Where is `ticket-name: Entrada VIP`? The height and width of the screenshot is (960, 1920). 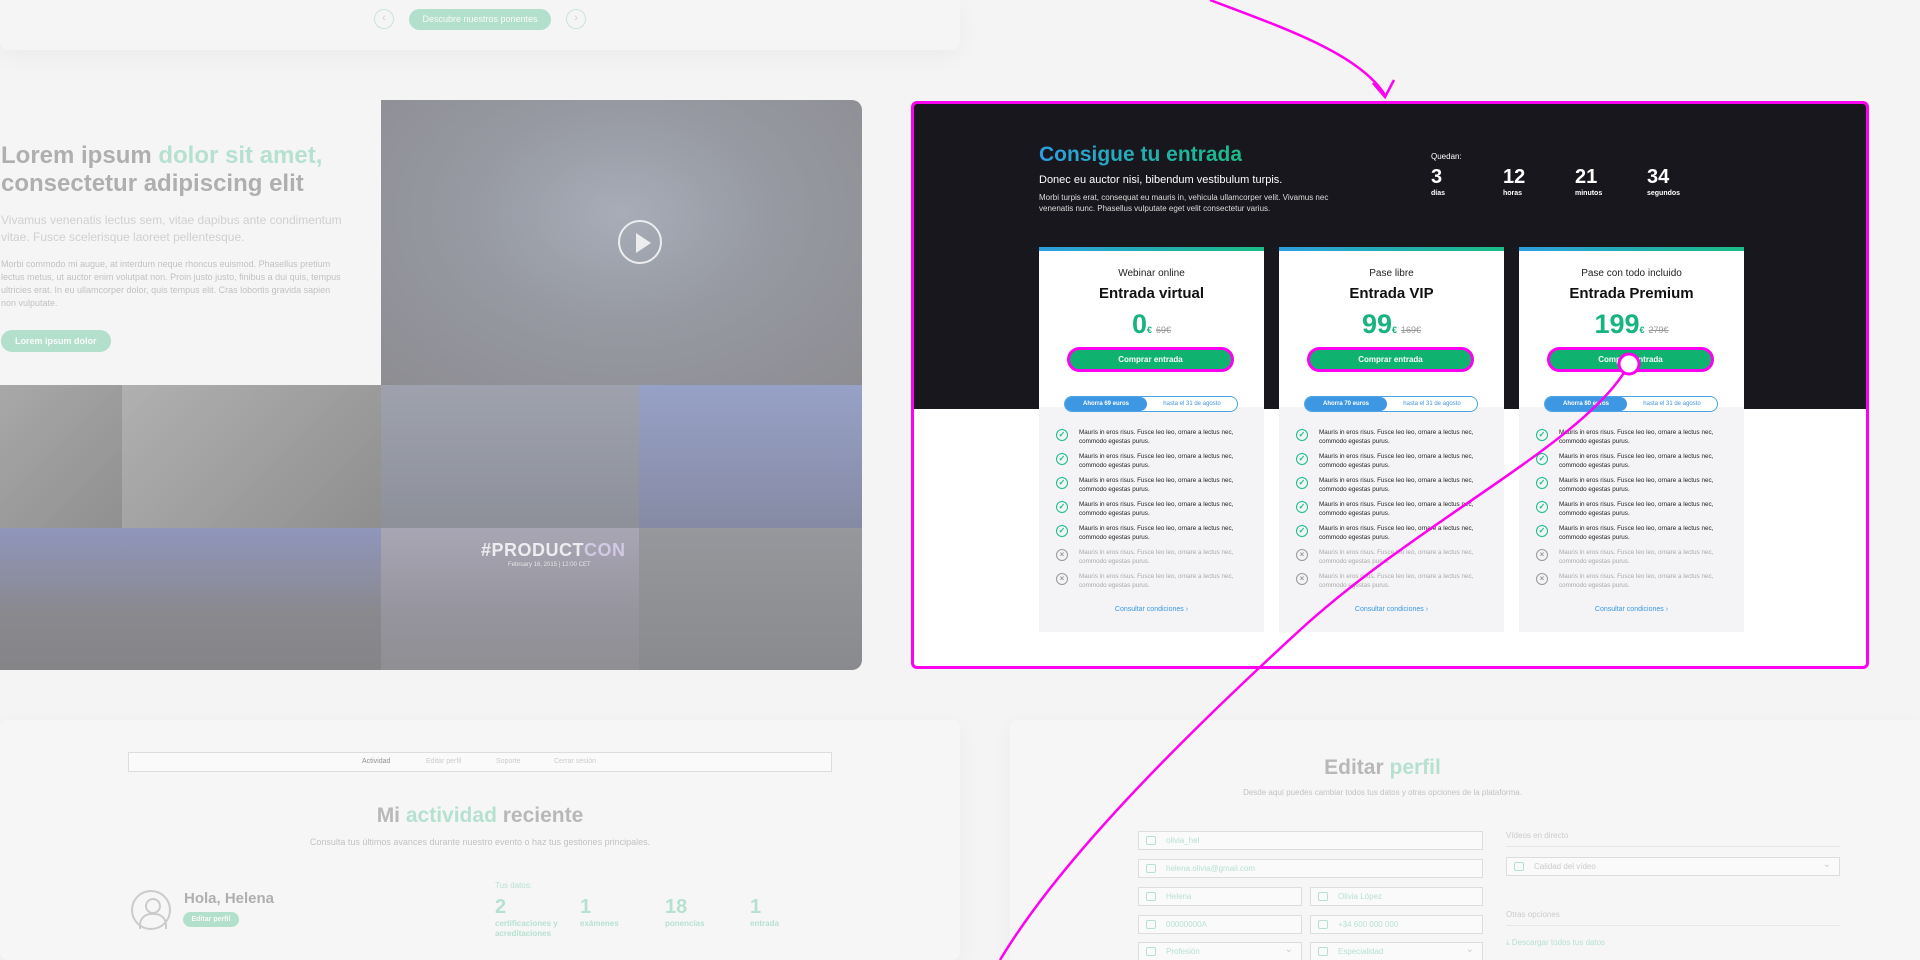 ticket-name: Entrada VIP is located at coordinates (1391, 293).